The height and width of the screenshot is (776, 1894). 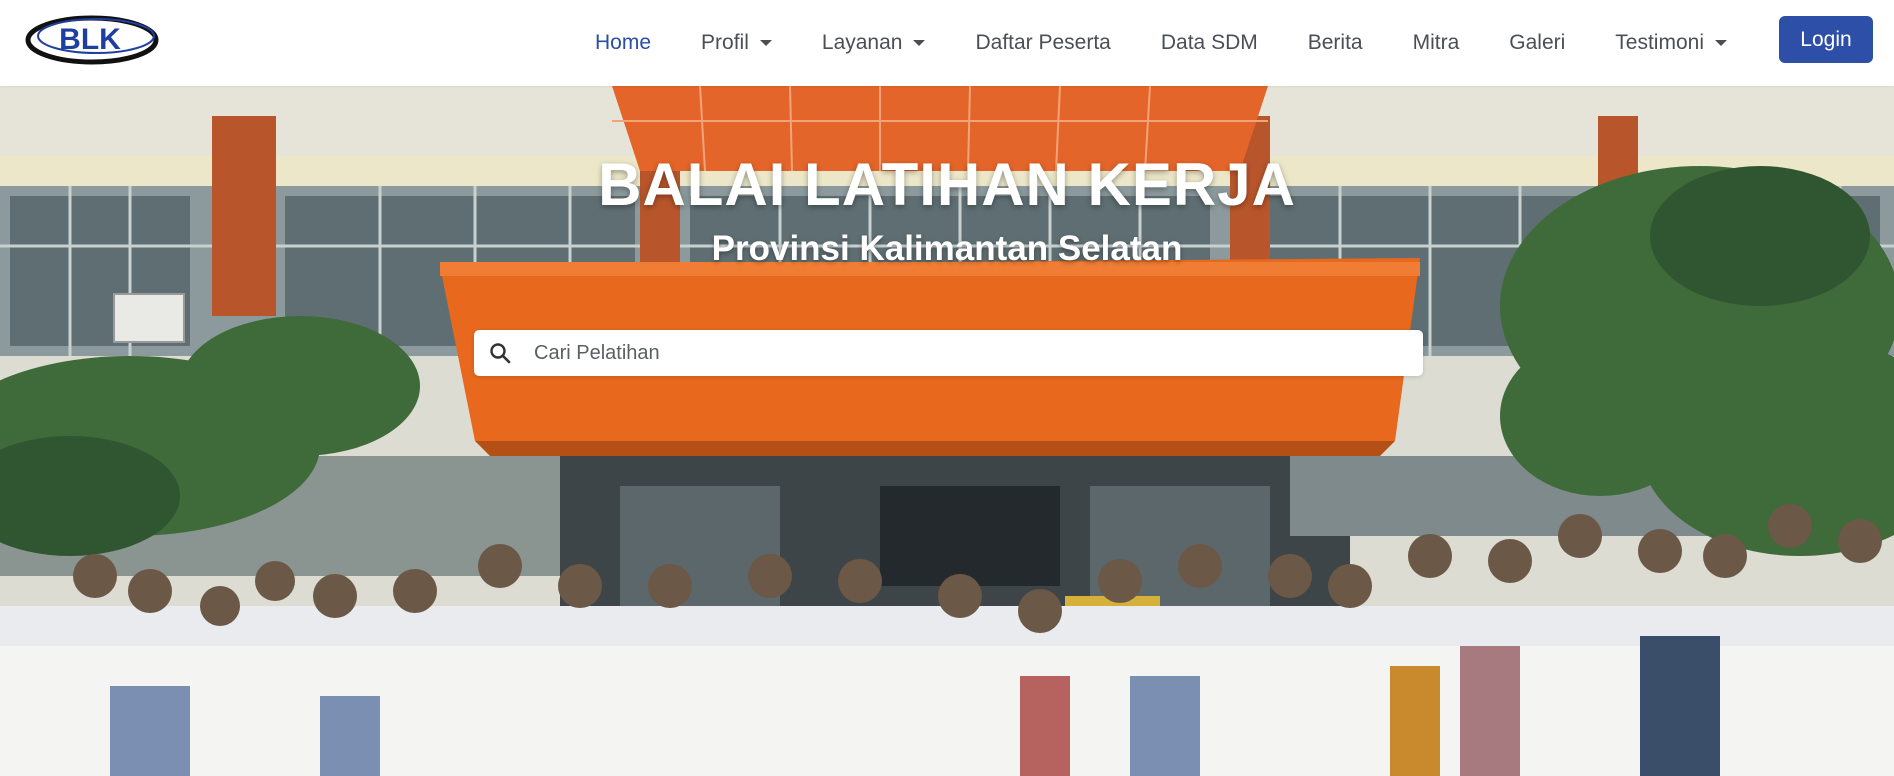 I want to click on nav-item-label: Galeri, so click(x=1537, y=42).